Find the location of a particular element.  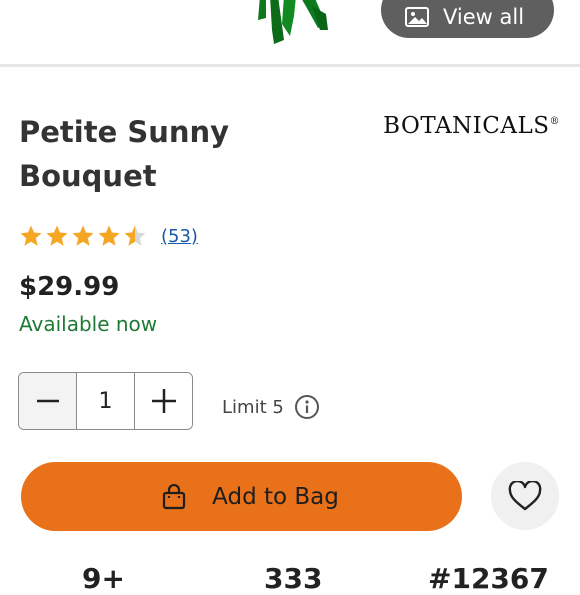

image-header: View all is located at coordinates (290, 33).